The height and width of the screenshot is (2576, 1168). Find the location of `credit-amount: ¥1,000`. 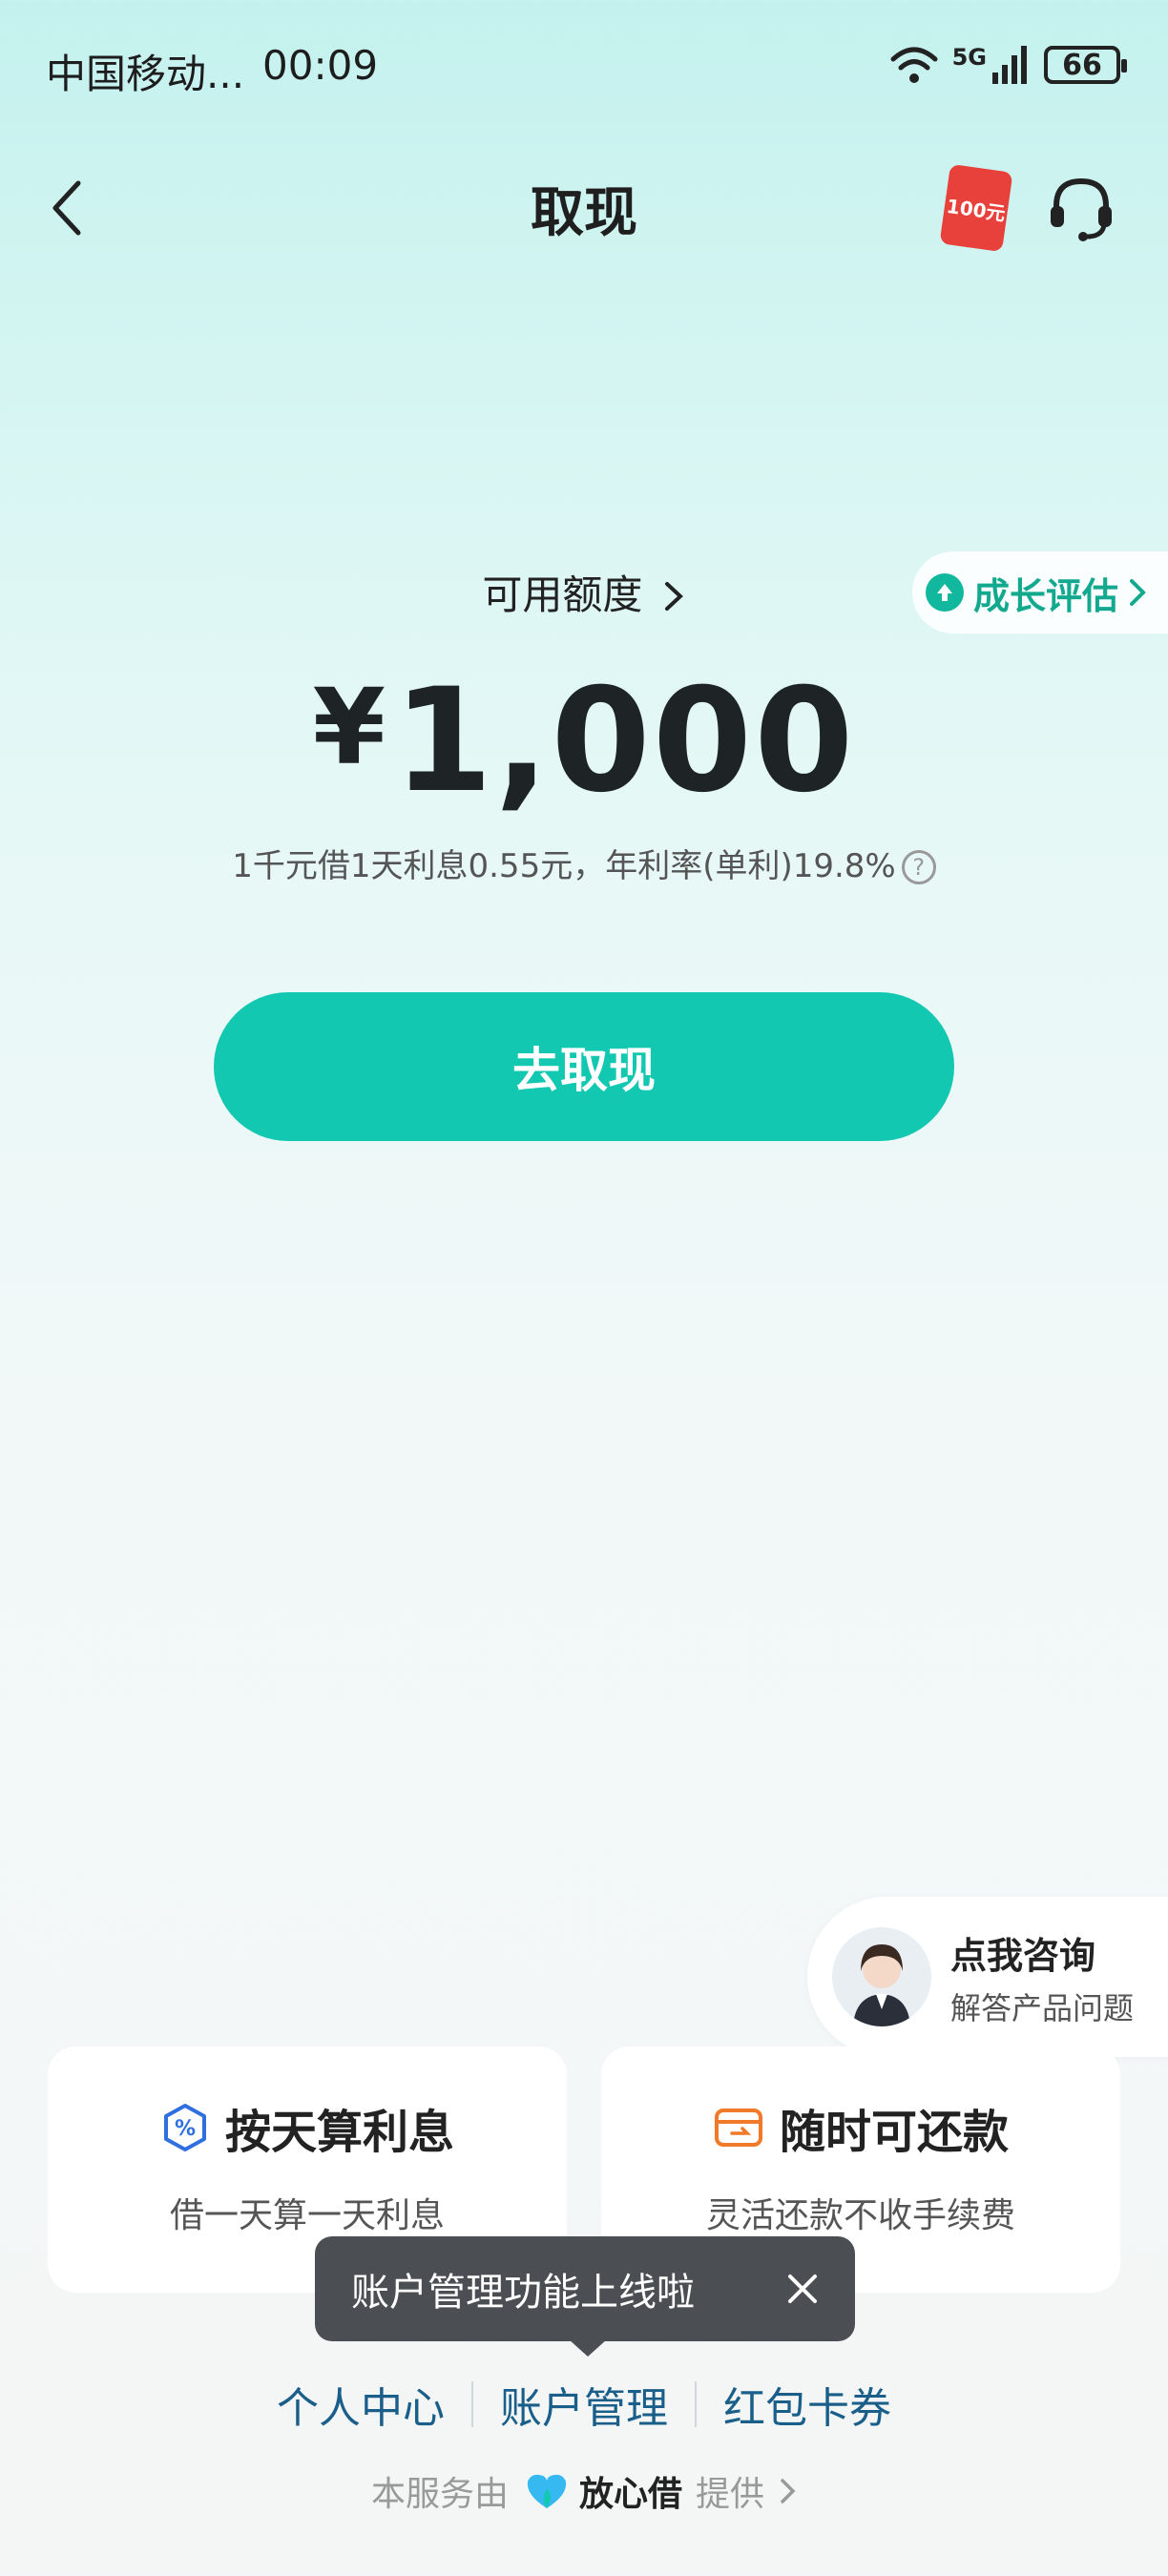

credit-amount: ¥1,000 is located at coordinates (584, 741).